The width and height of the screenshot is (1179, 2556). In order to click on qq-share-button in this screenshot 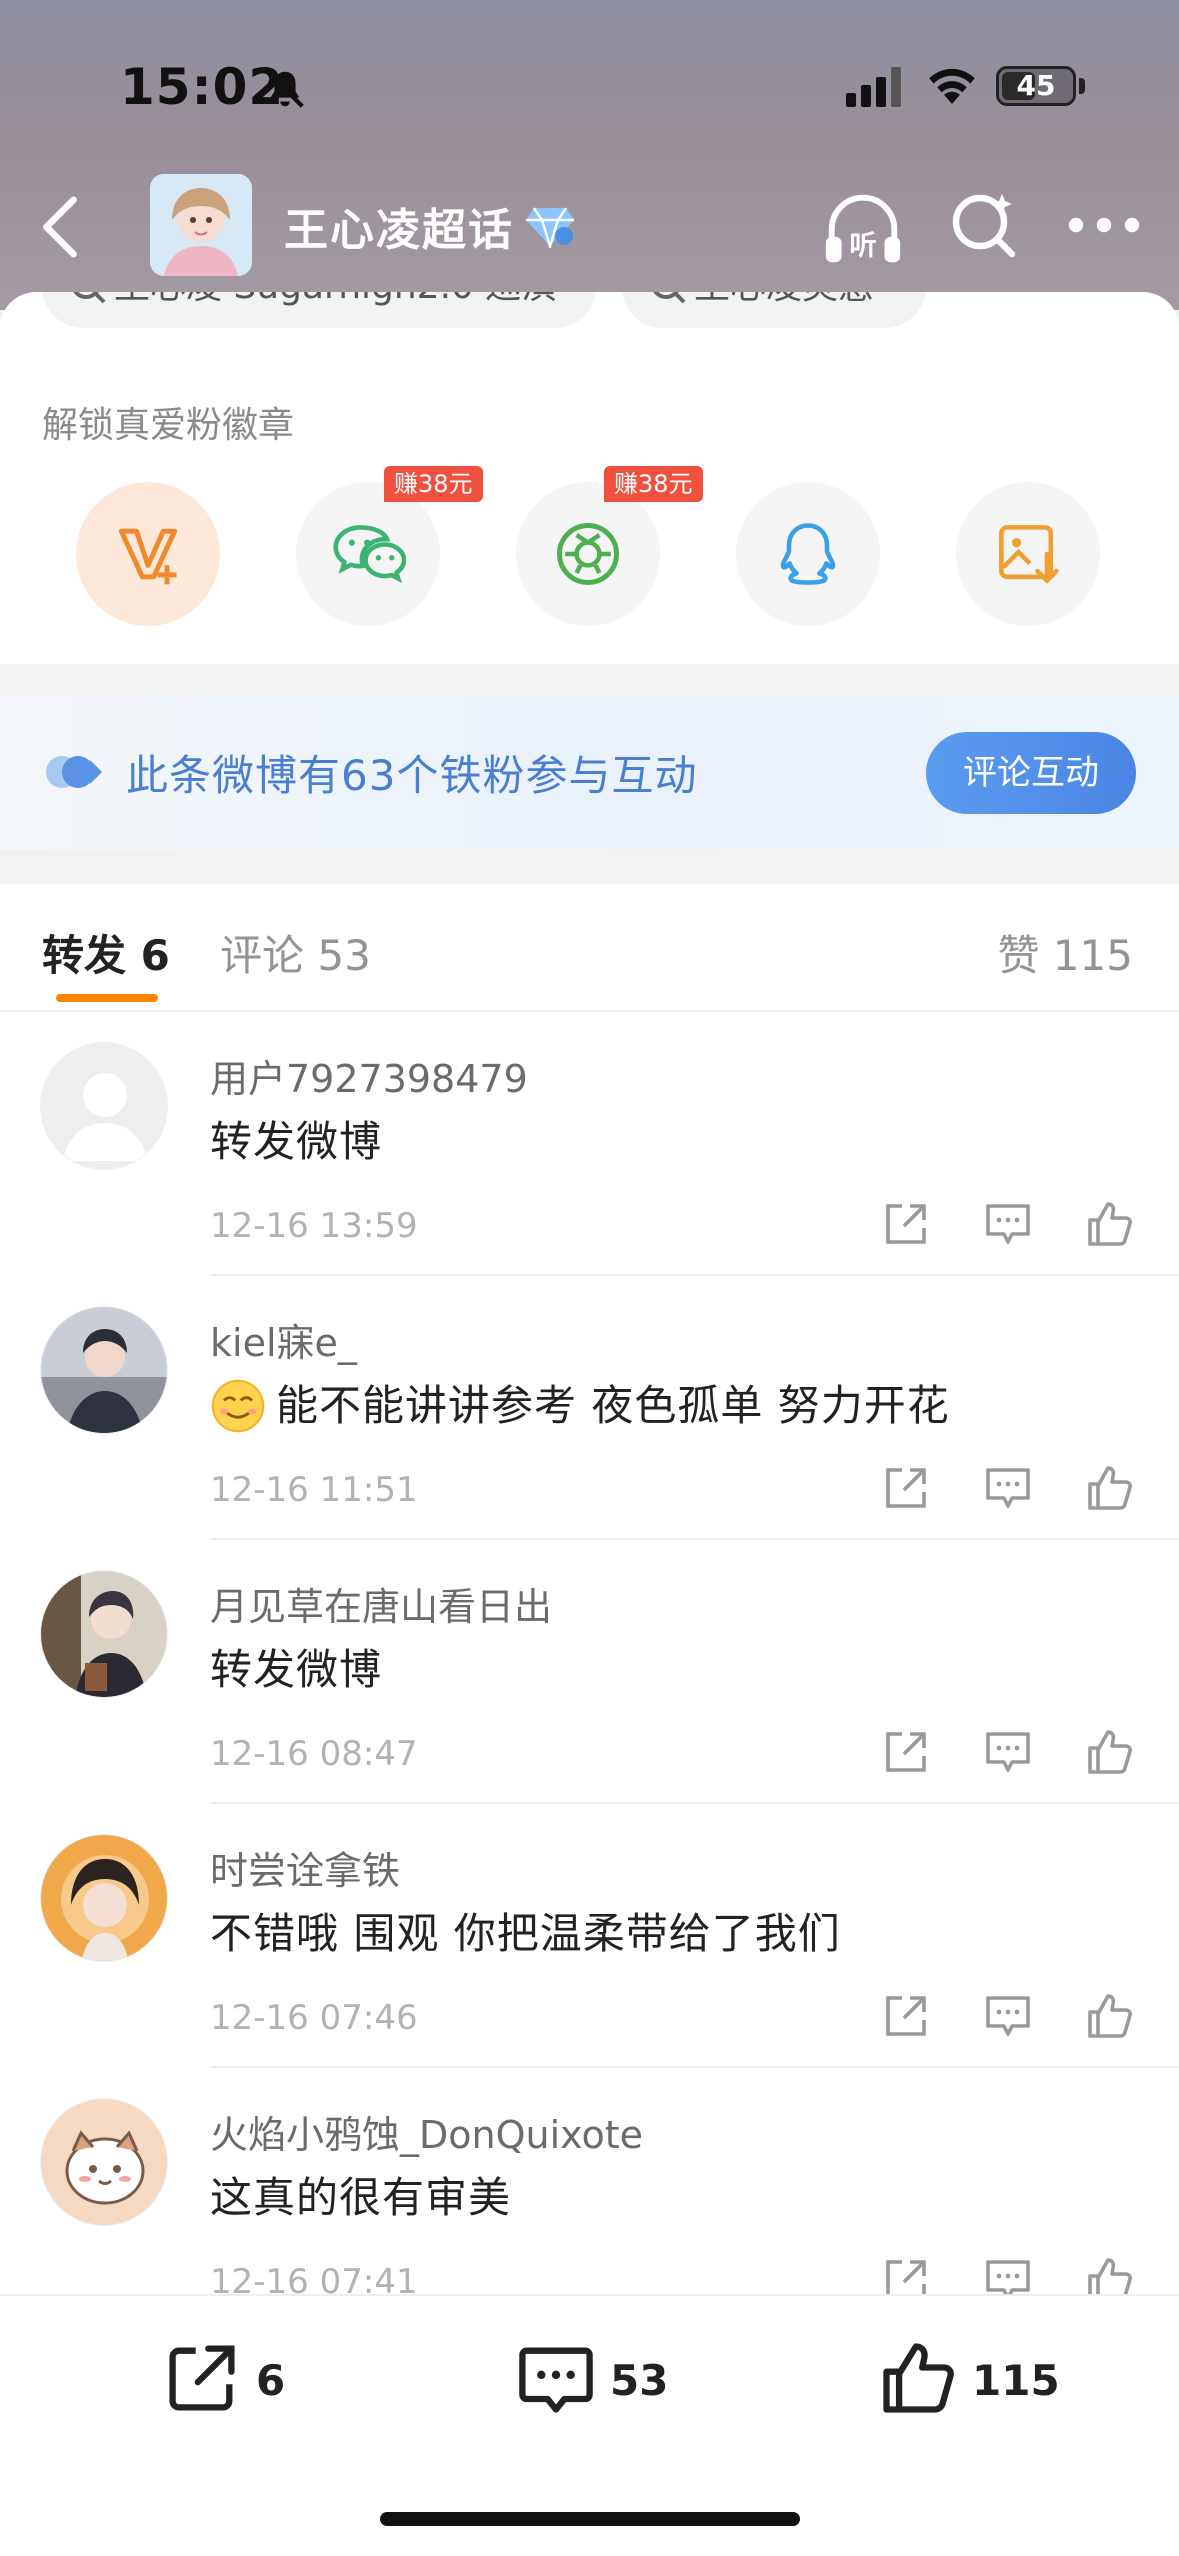, I will do `click(808, 554)`.